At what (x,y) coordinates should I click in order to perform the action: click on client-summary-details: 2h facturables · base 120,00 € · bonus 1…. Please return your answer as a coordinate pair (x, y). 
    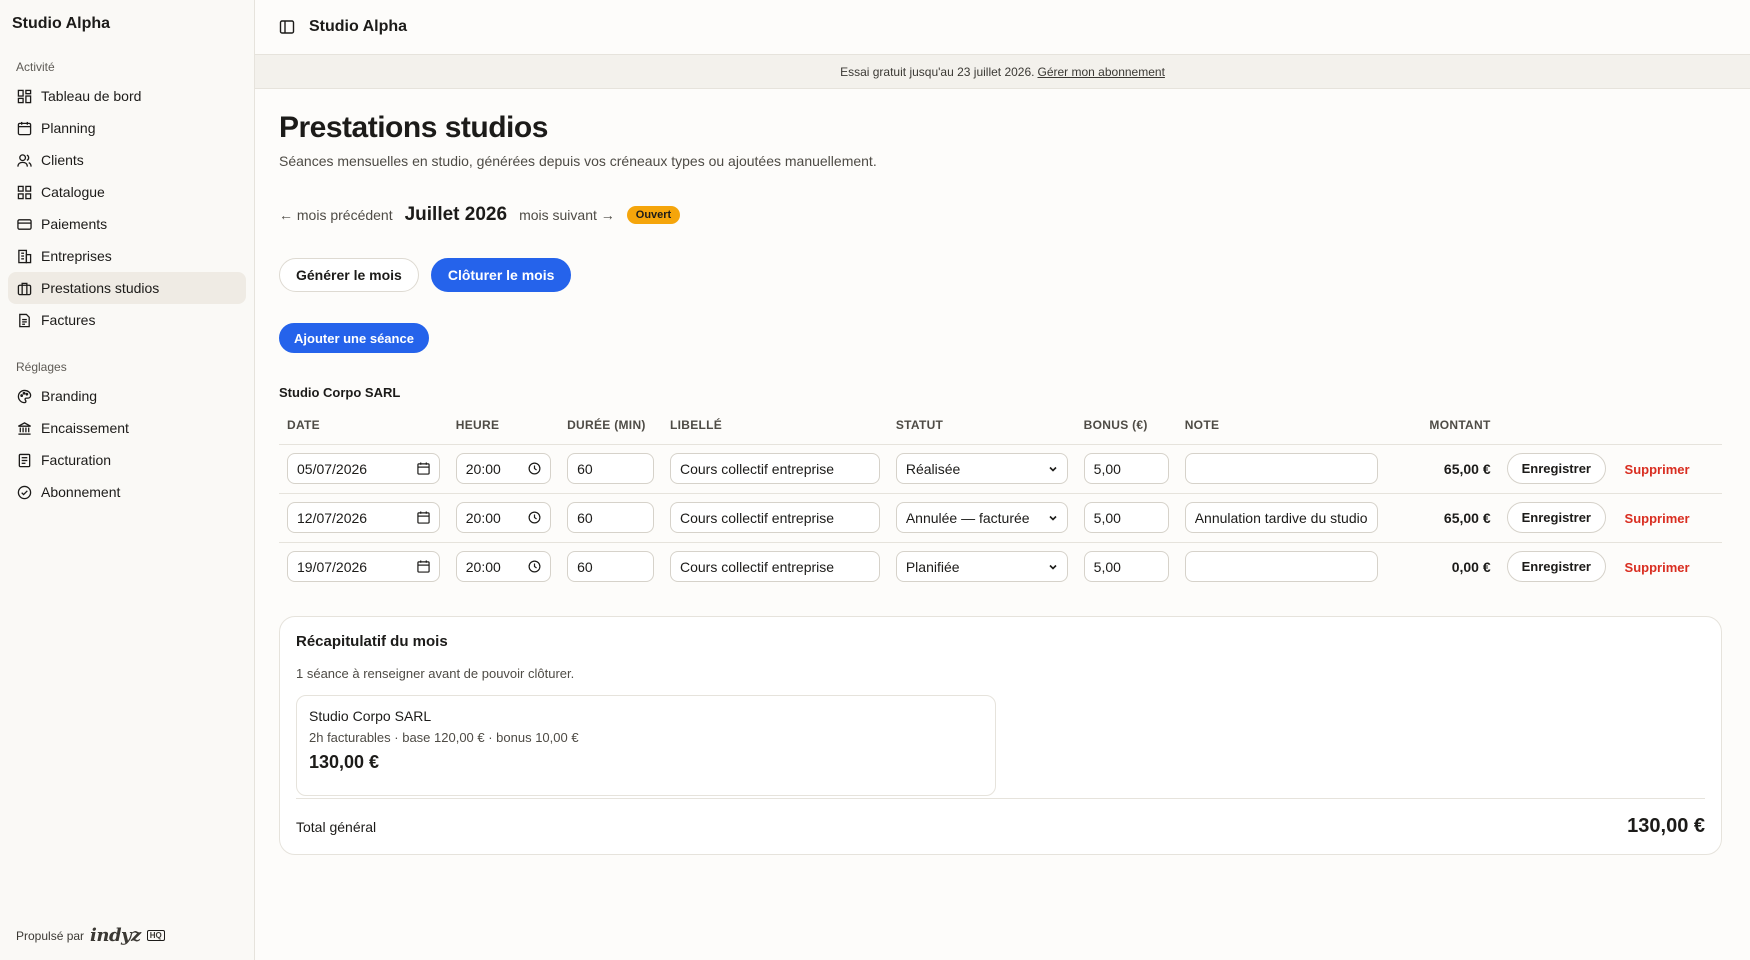
    Looking at the image, I should click on (444, 737).